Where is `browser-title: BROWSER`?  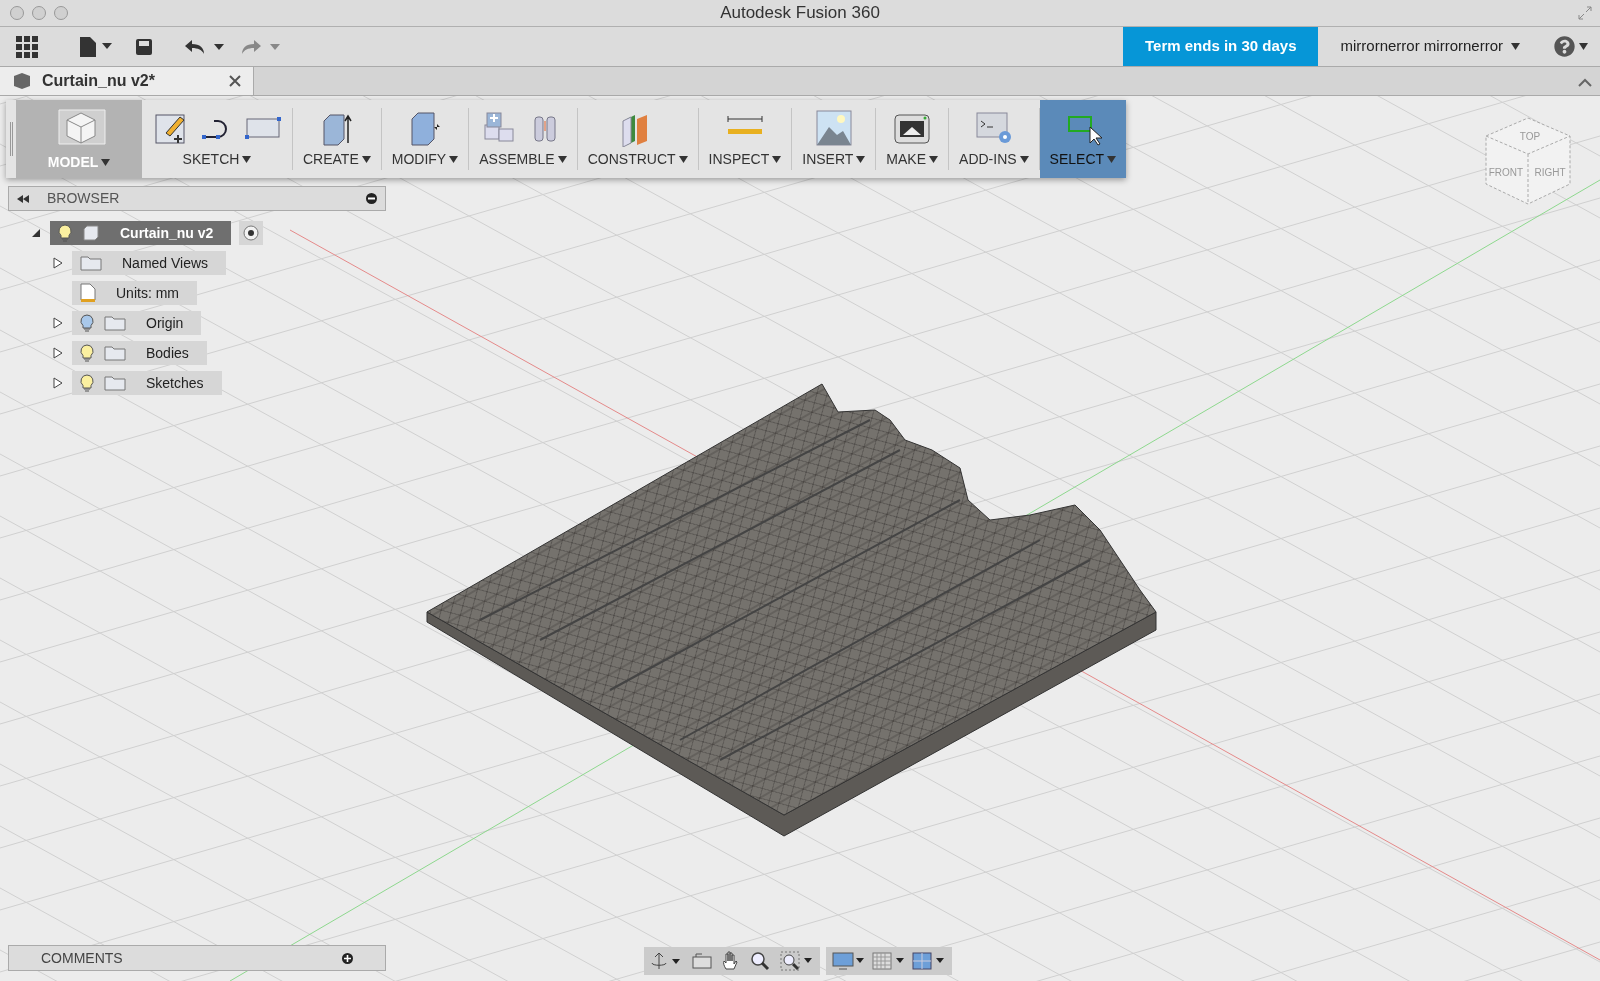 browser-title: BROWSER is located at coordinates (84, 198).